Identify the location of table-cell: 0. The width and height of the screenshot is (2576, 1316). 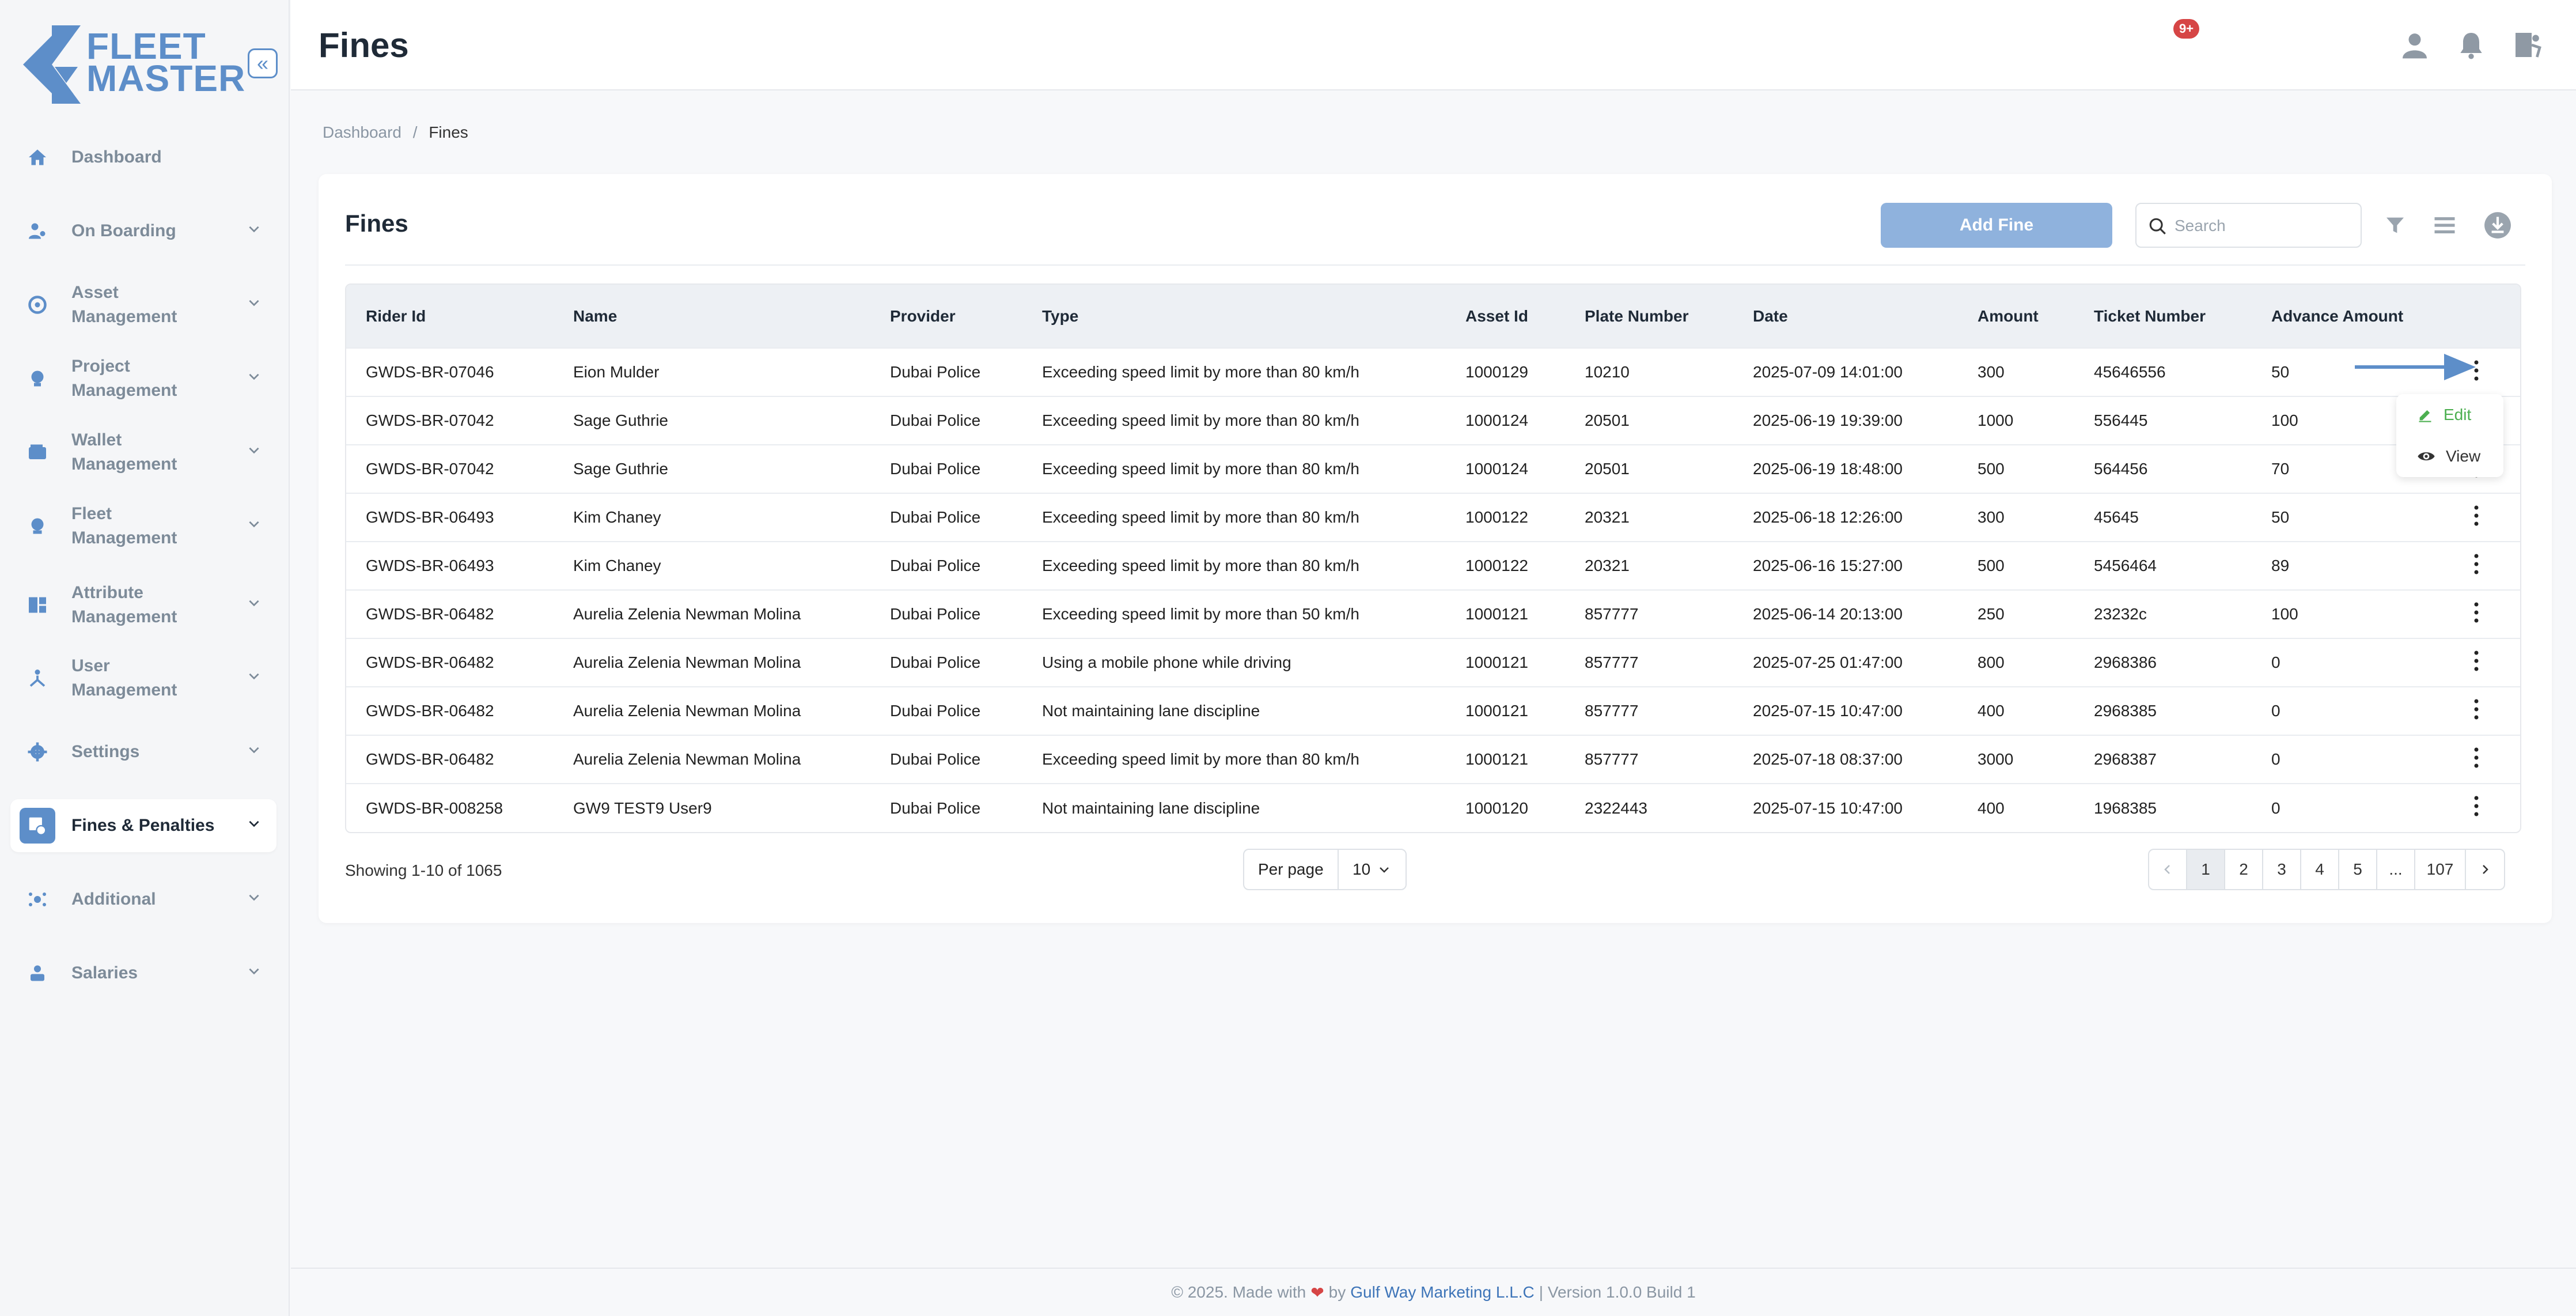
(2275, 711).